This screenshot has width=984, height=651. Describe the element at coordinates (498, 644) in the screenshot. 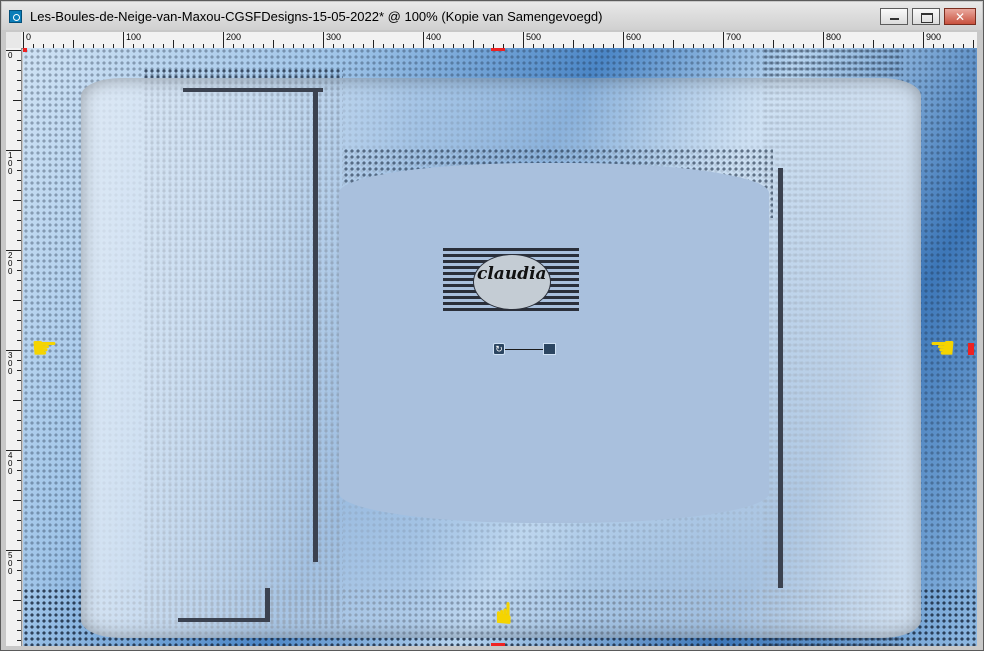

I see `deform-handle-bottom` at that location.